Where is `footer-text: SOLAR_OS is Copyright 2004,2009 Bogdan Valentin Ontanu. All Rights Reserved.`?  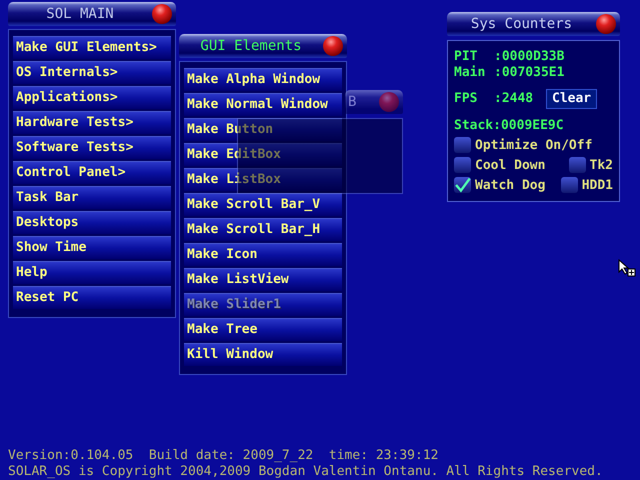 footer-text: SOLAR_OS is Copyright 2004,2009 Bogdan Valentin Ontanu. All Rights Reserved. is located at coordinates (305, 472).